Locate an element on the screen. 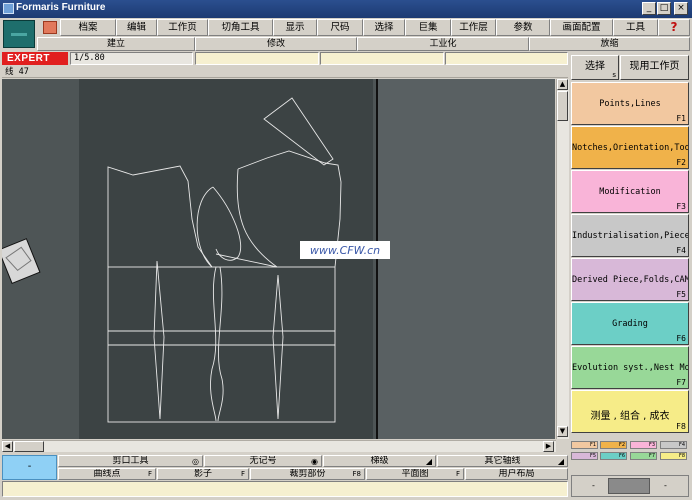 The image size is (692, 500). mini-key-f5: F5 is located at coordinates (584, 456).